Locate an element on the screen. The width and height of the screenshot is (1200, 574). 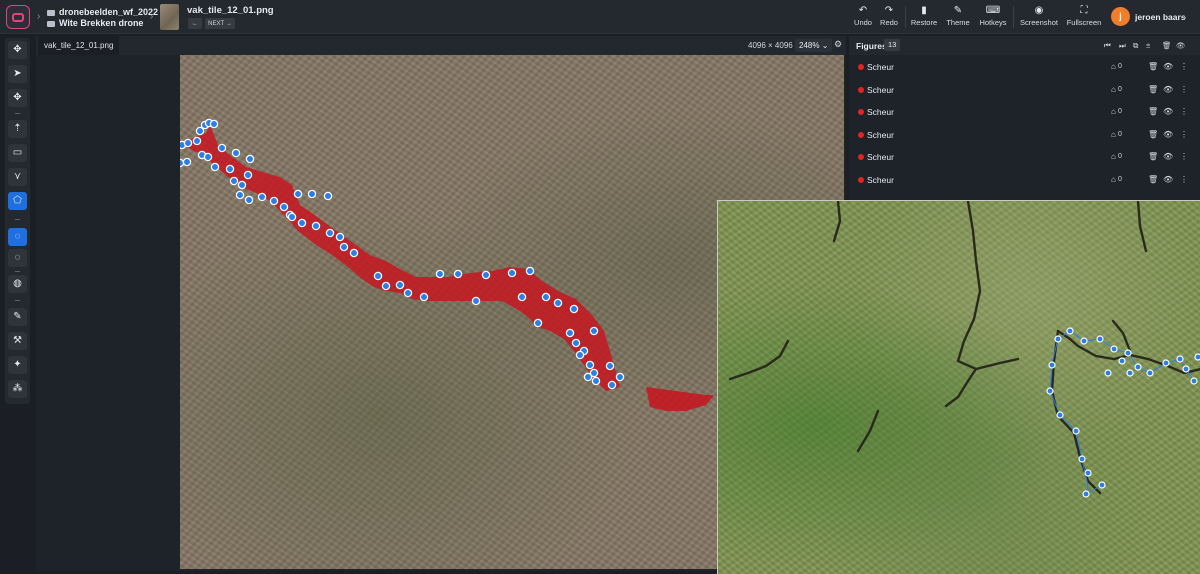
skip-back-icon: ⏮ is located at coordinates (1107, 46).